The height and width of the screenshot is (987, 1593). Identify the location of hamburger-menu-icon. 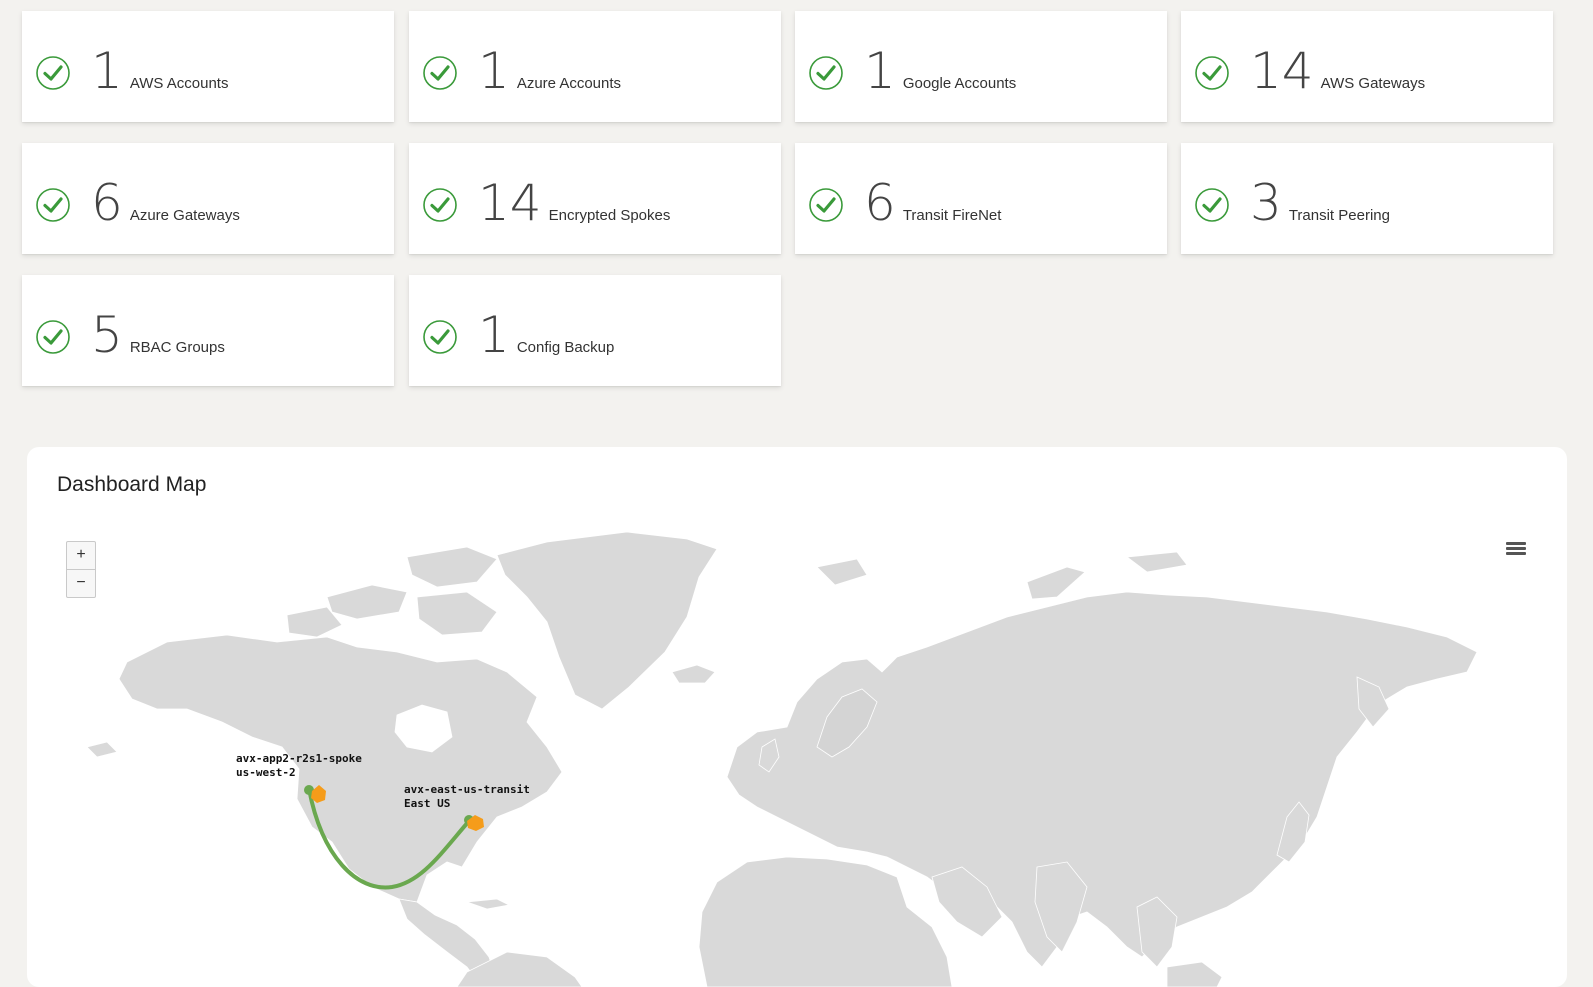
(1516, 551).